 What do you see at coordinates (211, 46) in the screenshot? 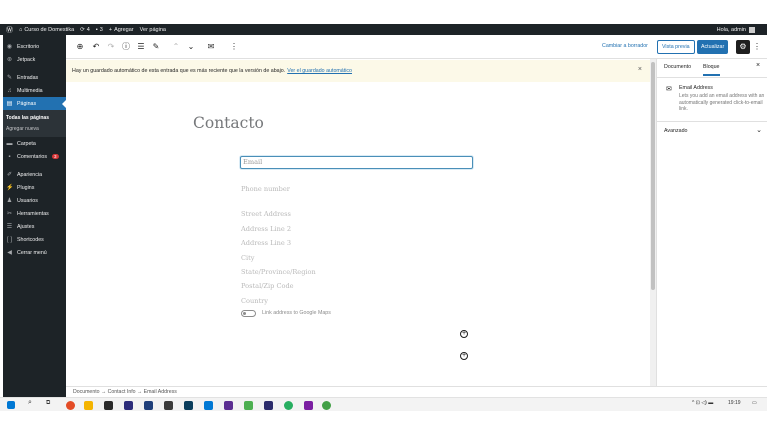
I see `email-block-icon: ✉` at bounding box center [211, 46].